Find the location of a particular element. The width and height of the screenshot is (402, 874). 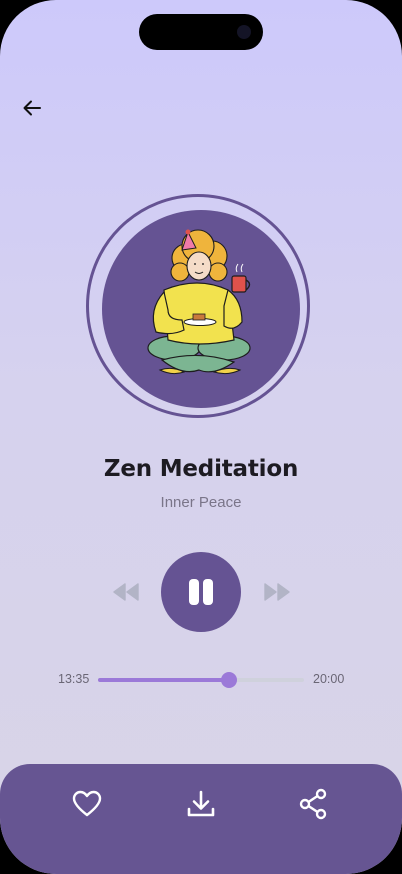

total-time: 20:00 is located at coordinates (329, 679).